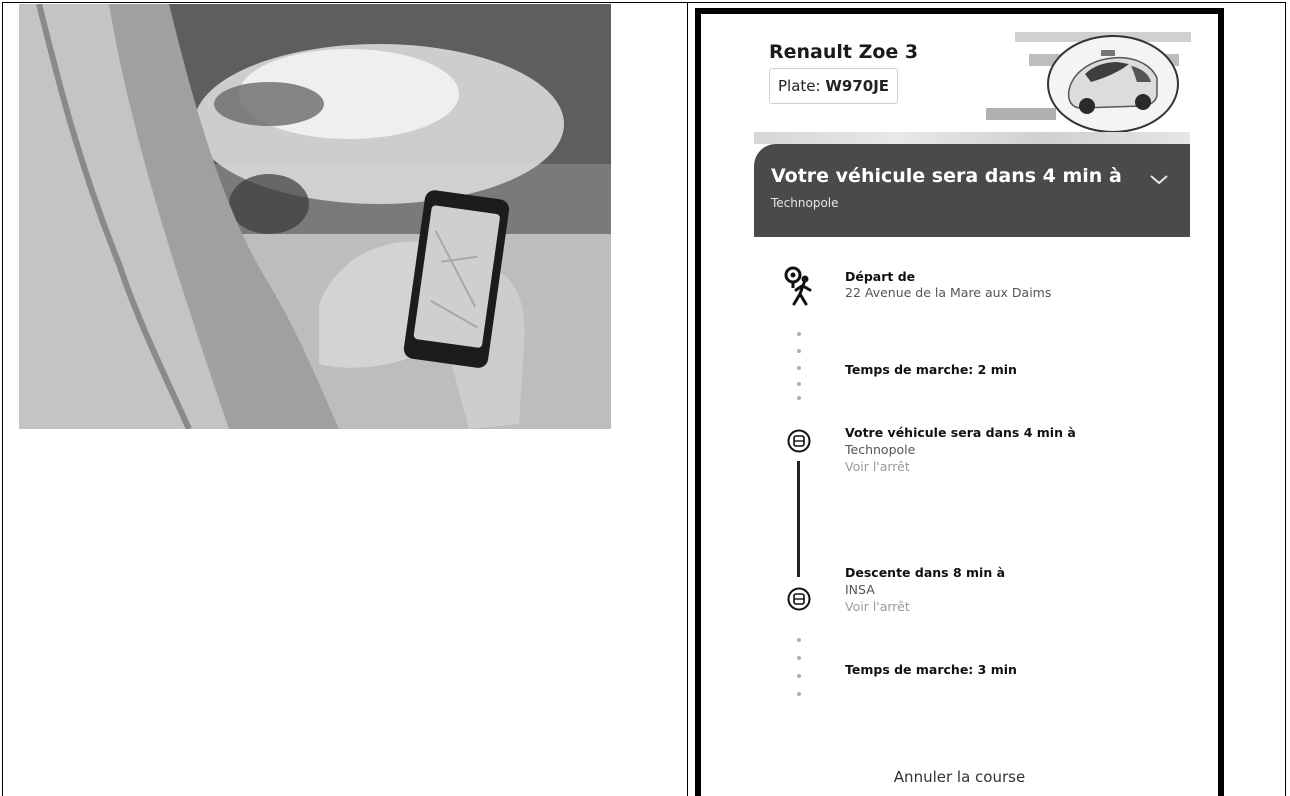  Describe the element at coordinates (860, 589) in the screenshot. I see `step-dropoff-stop: INSA` at that location.